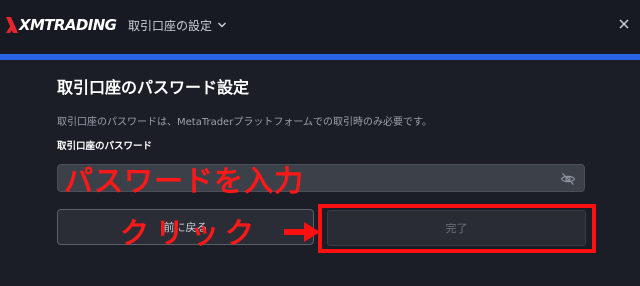 The width and height of the screenshot is (640, 286). I want to click on account-settings-menu: 取引口座の設定, so click(177, 25).